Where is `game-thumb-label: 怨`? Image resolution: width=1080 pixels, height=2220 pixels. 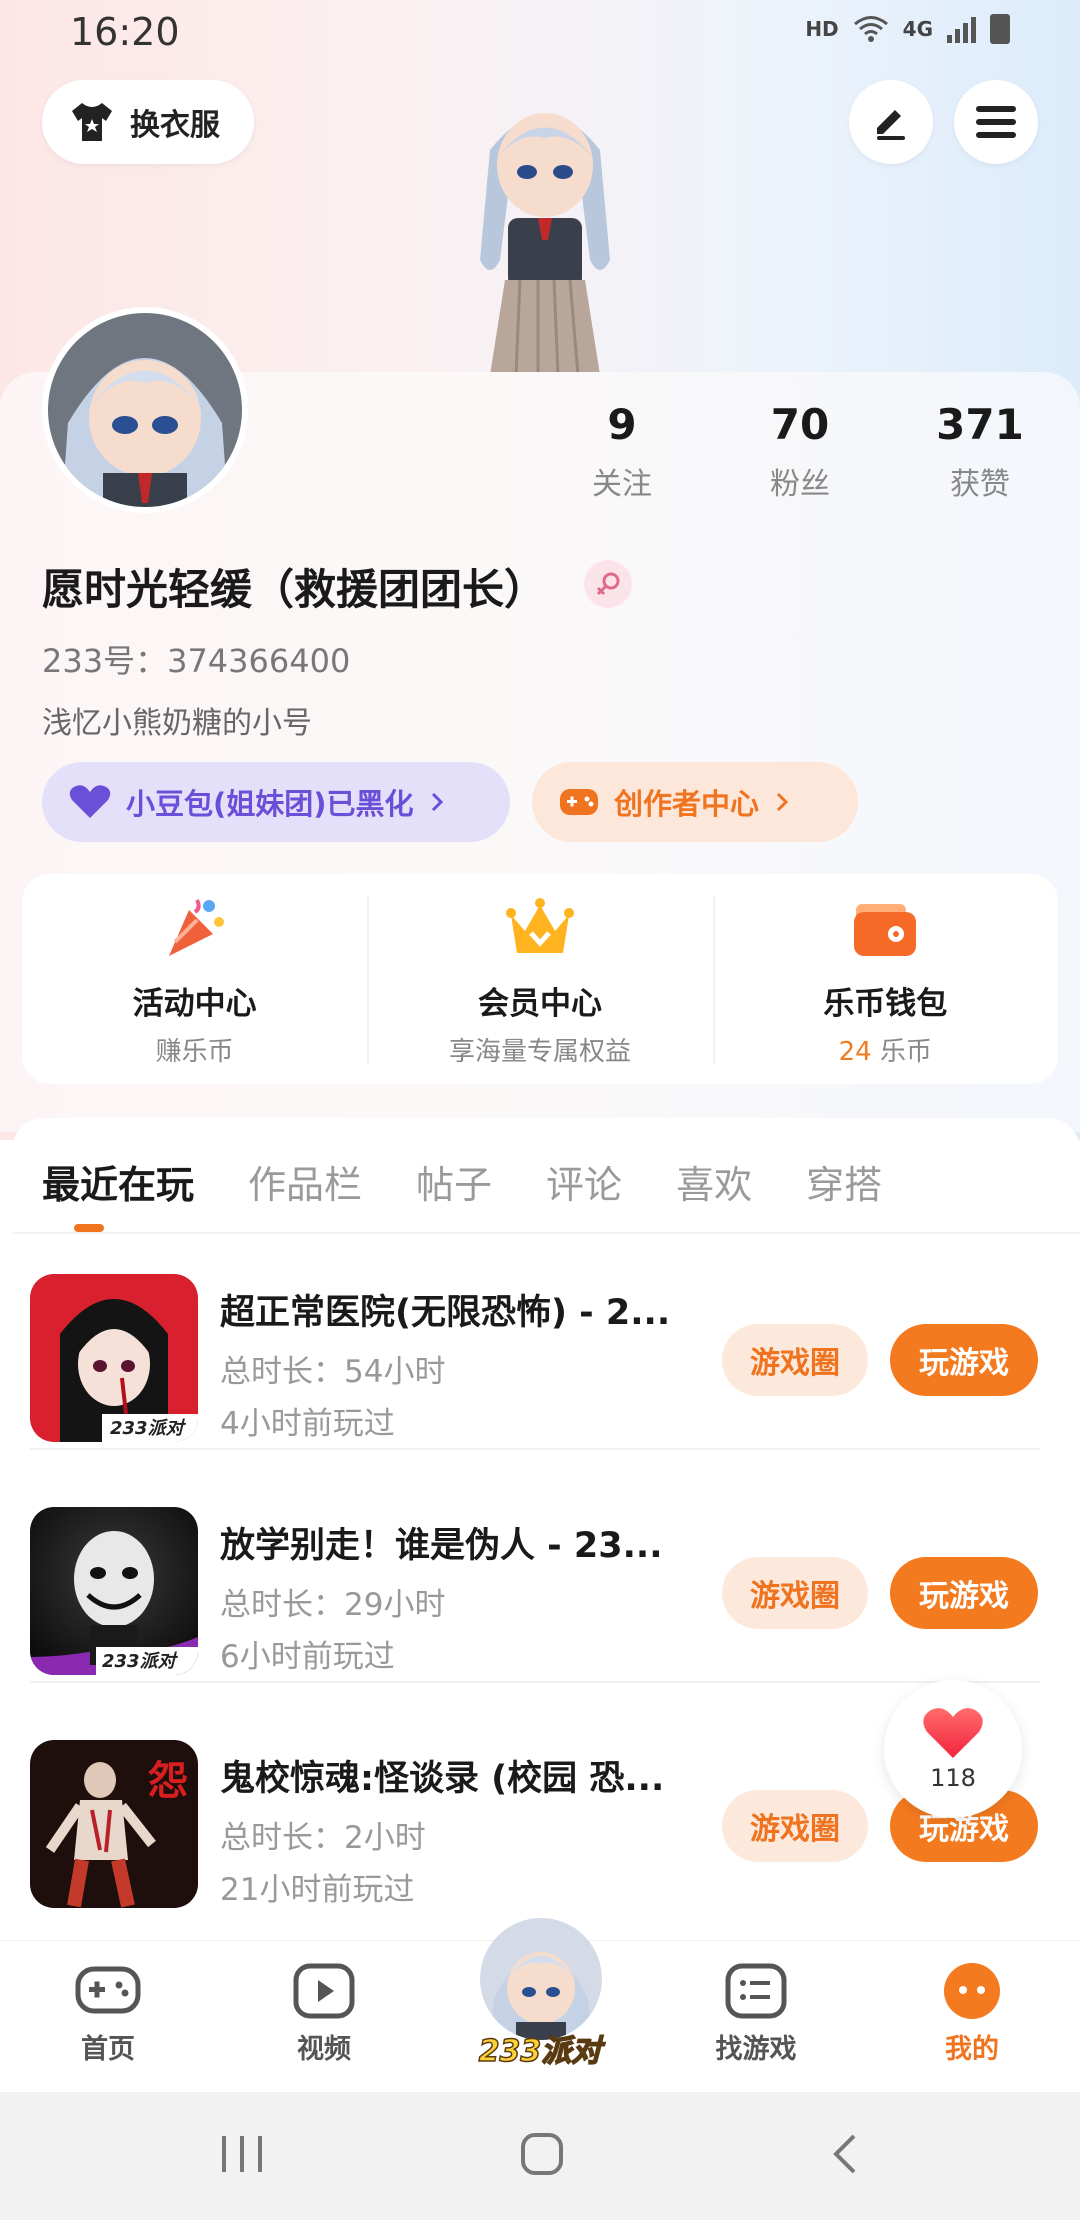
game-thumb-label: 怨 is located at coordinates (168, 1781).